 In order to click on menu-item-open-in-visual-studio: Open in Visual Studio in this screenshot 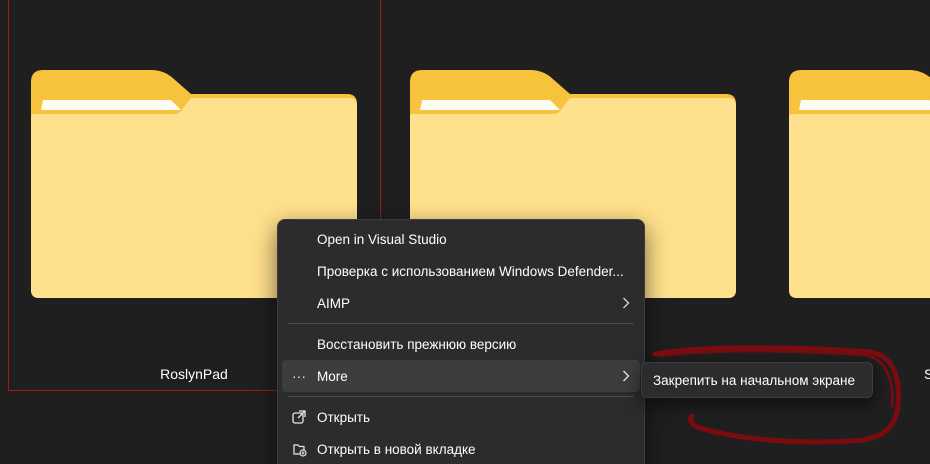, I will do `click(461, 239)`.